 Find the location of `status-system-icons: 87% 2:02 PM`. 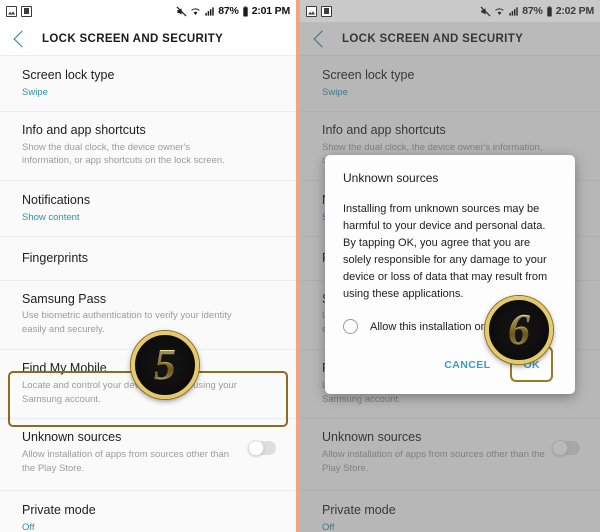

status-system-icons: 87% 2:02 PM is located at coordinates (537, 11).